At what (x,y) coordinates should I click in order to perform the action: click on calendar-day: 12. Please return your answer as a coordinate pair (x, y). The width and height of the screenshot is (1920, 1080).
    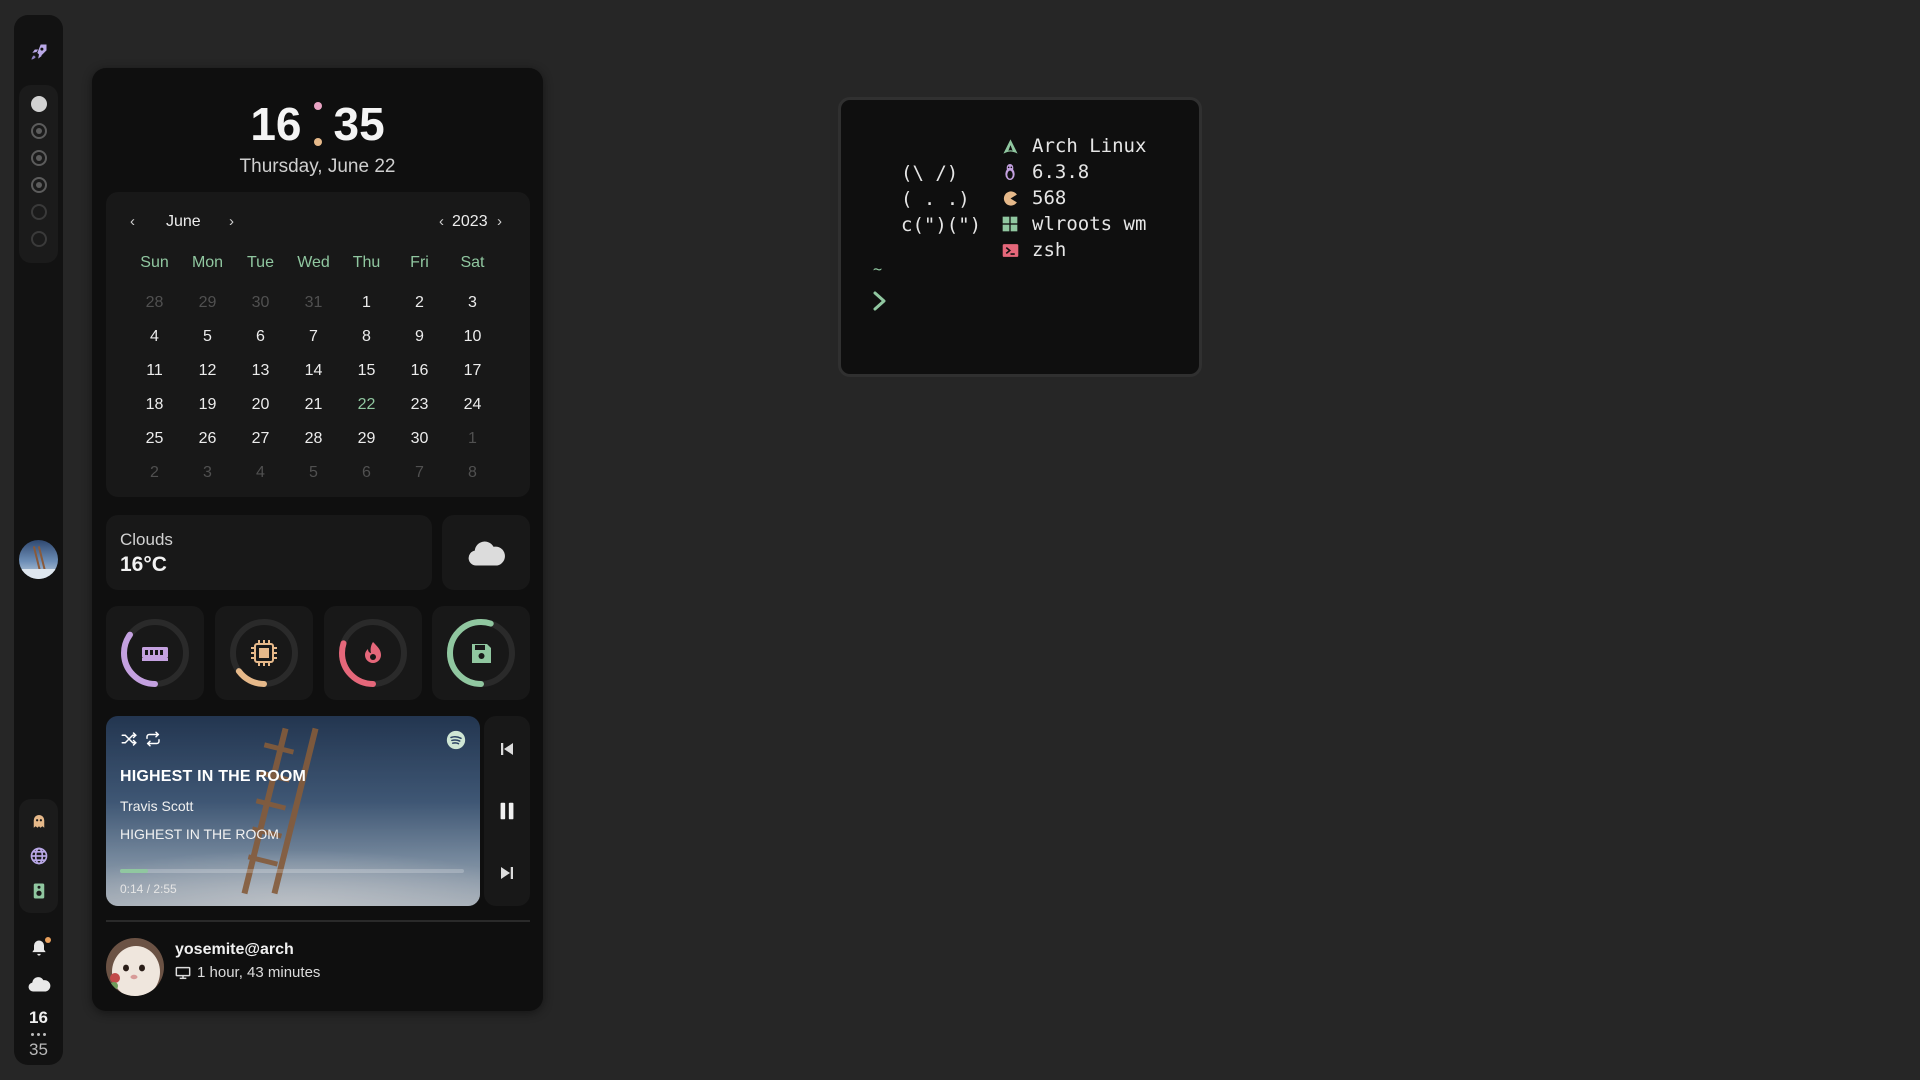
    Looking at the image, I should click on (207, 371).